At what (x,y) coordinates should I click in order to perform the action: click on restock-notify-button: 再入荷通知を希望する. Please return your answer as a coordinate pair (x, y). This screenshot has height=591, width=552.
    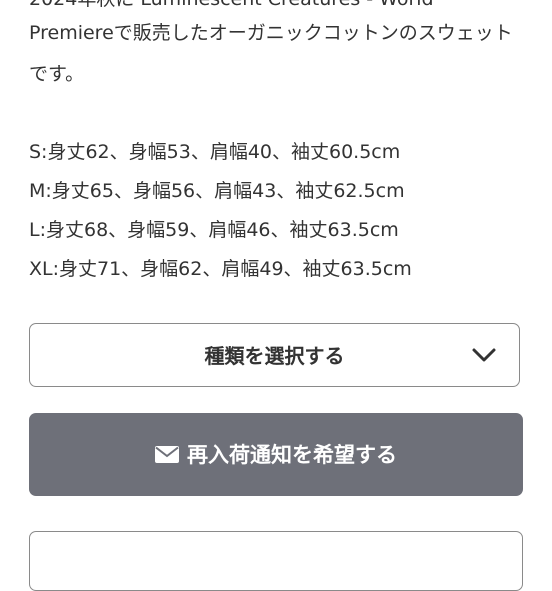
    Looking at the image, I should click on (276, 454).